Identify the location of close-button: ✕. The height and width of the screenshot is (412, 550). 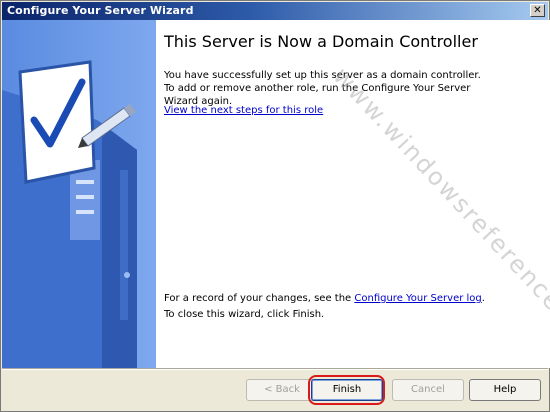
(537, 10).